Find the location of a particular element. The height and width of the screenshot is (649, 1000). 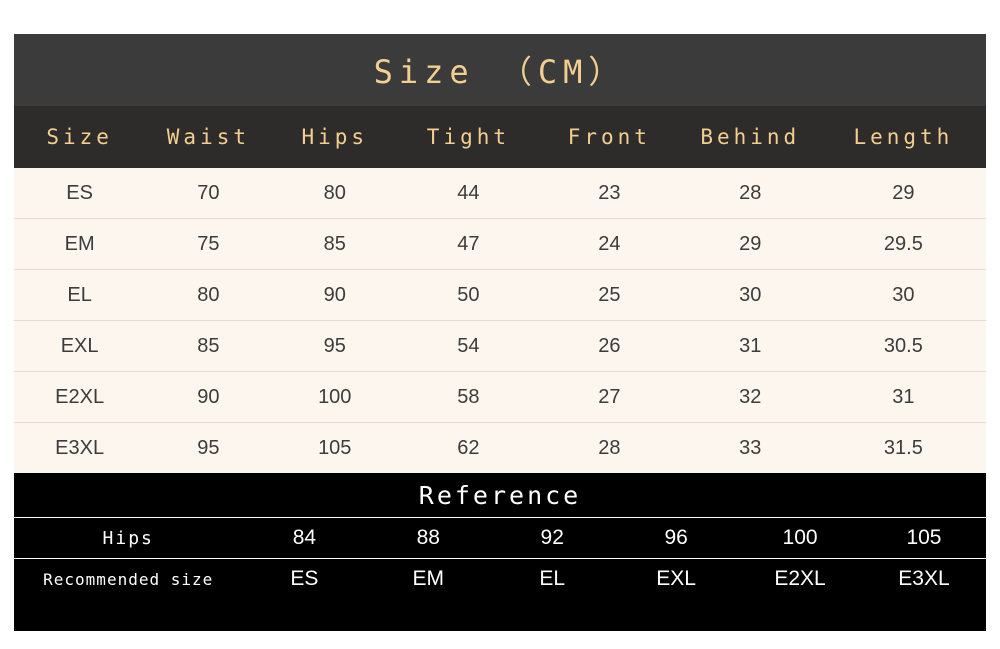

cell-length: 31 is located at coordinates (903, 396).